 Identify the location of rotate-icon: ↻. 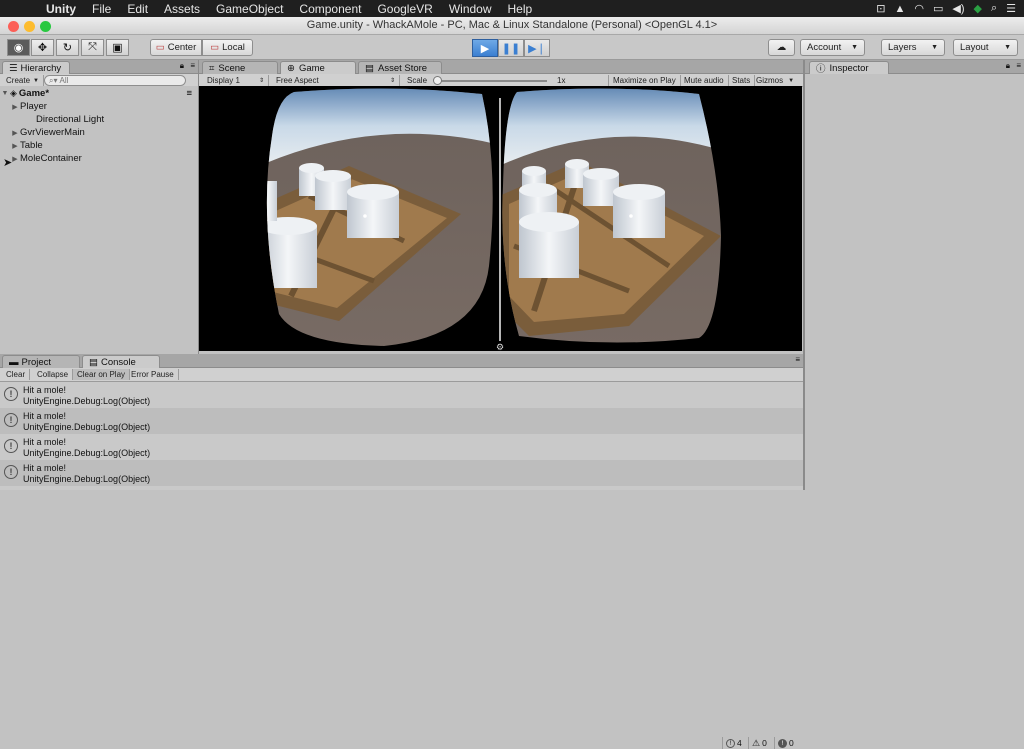
(67, 48).